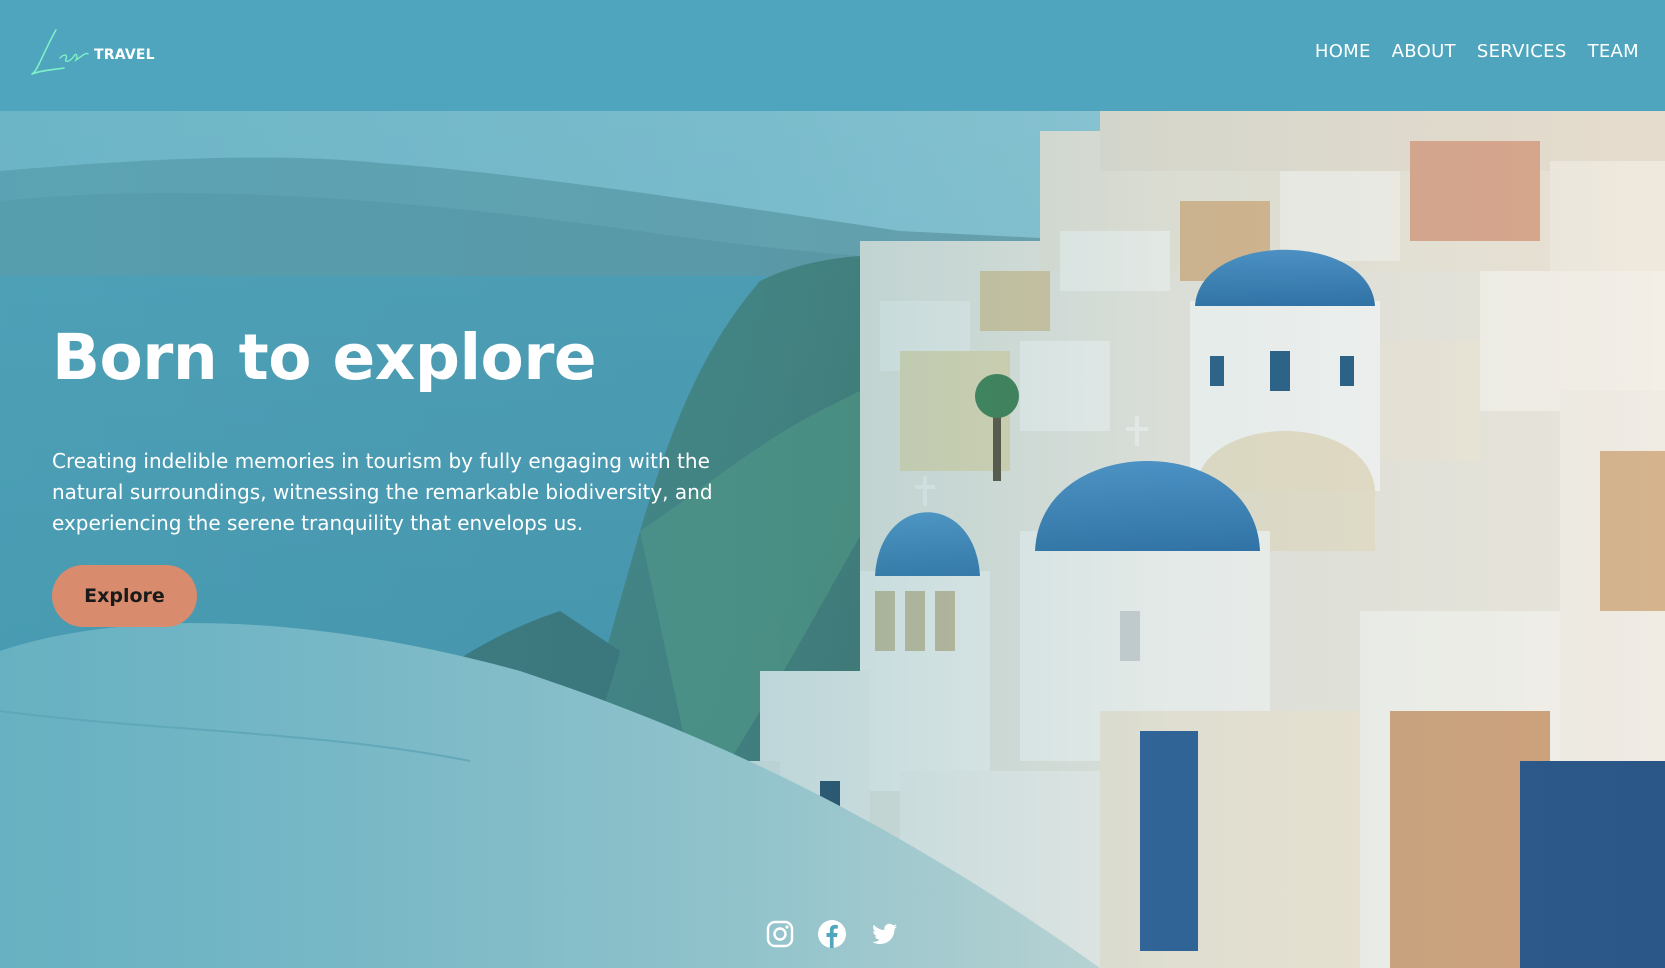 The width and height of the screenshot is (1665, 968). Describe the element at coordinates (780, 934) in the screenshot. I see `instagram-icon` at that location.